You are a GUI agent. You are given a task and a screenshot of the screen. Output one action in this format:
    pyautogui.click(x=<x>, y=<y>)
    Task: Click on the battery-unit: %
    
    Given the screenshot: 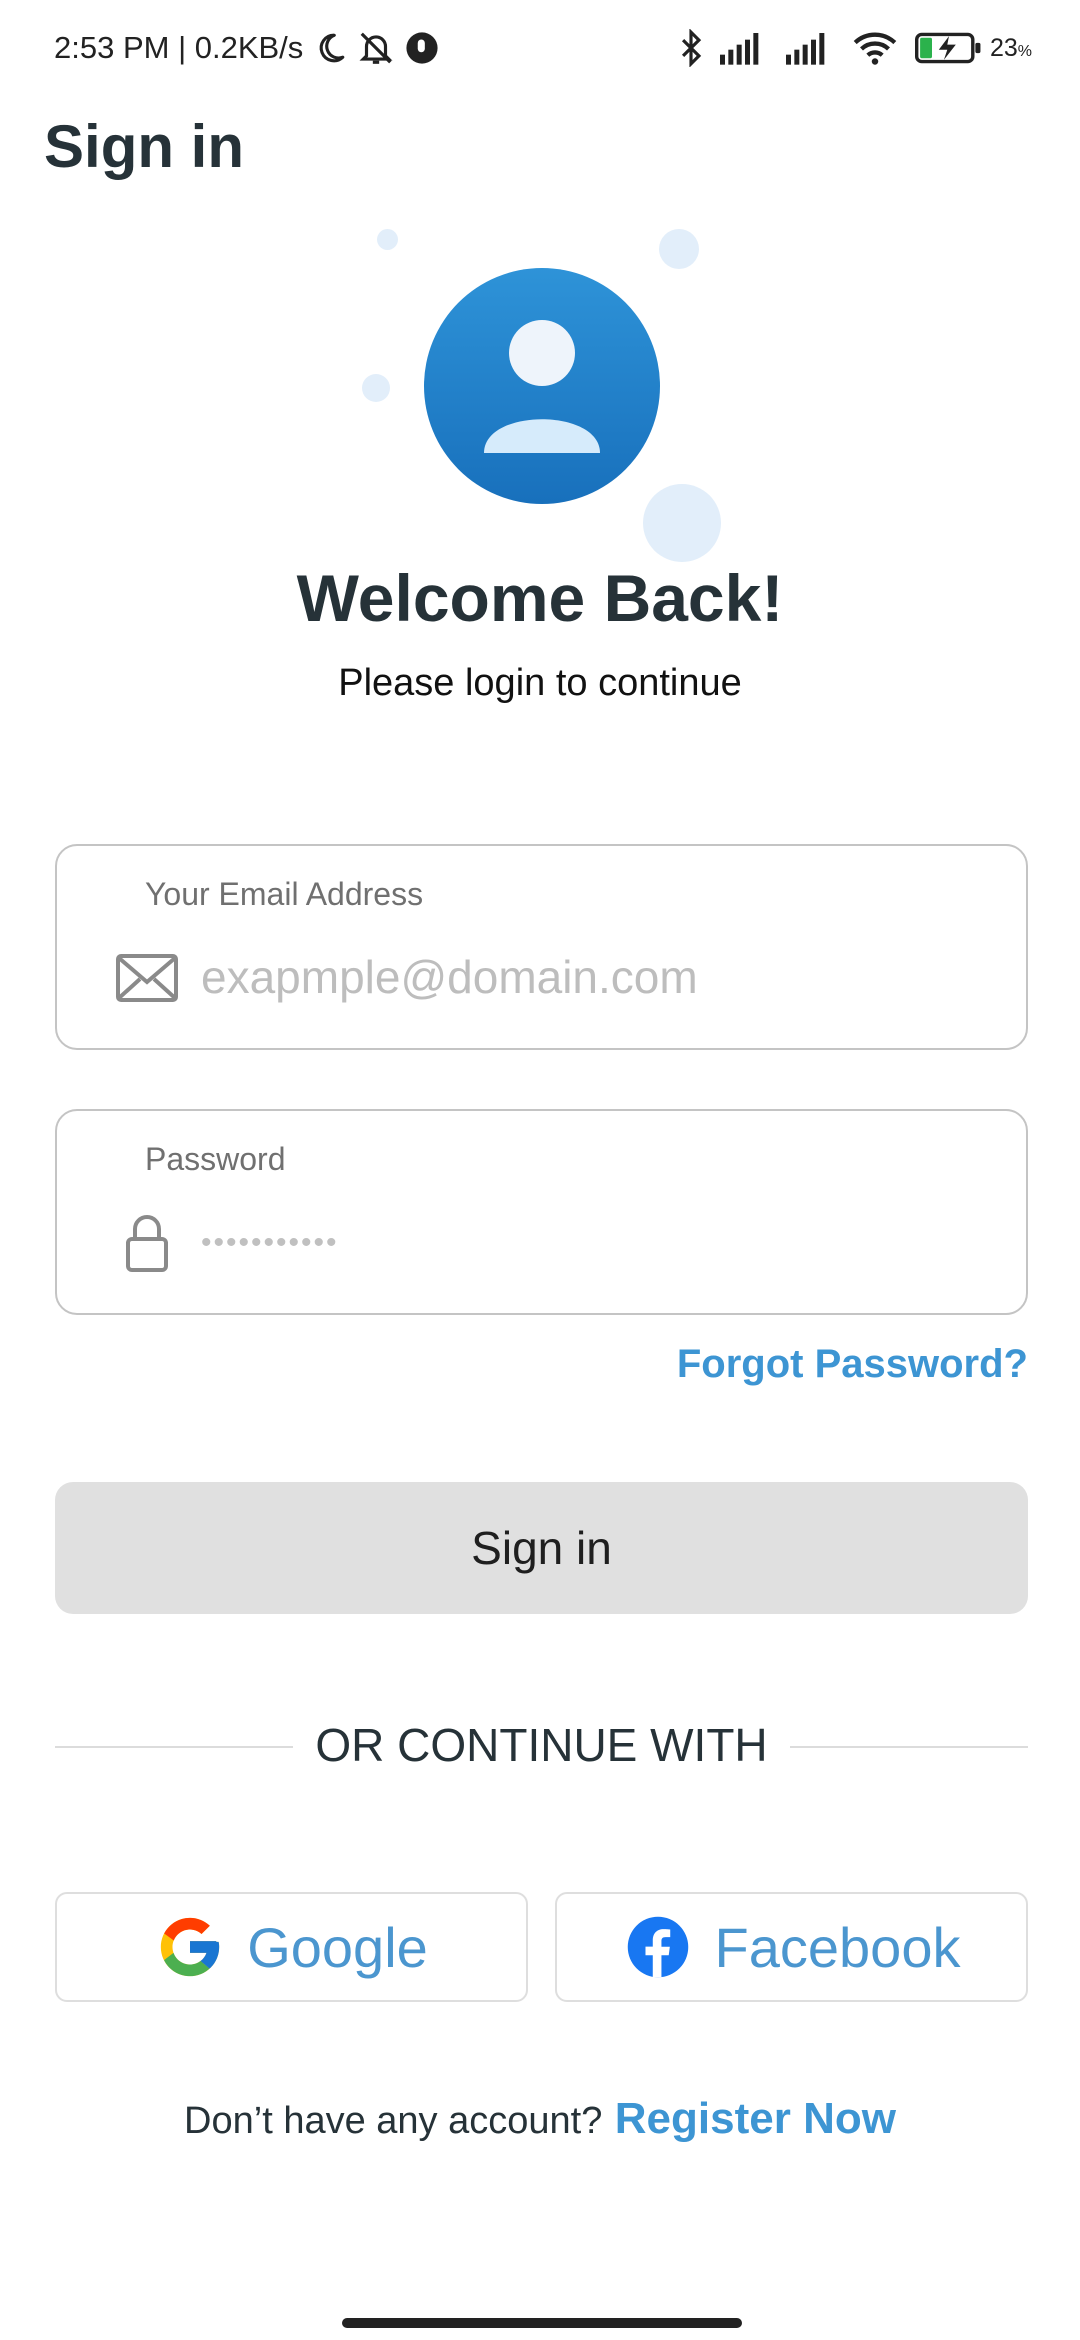 What is the action you would take?
    pyautogui.click(x=1024, y=51)
    